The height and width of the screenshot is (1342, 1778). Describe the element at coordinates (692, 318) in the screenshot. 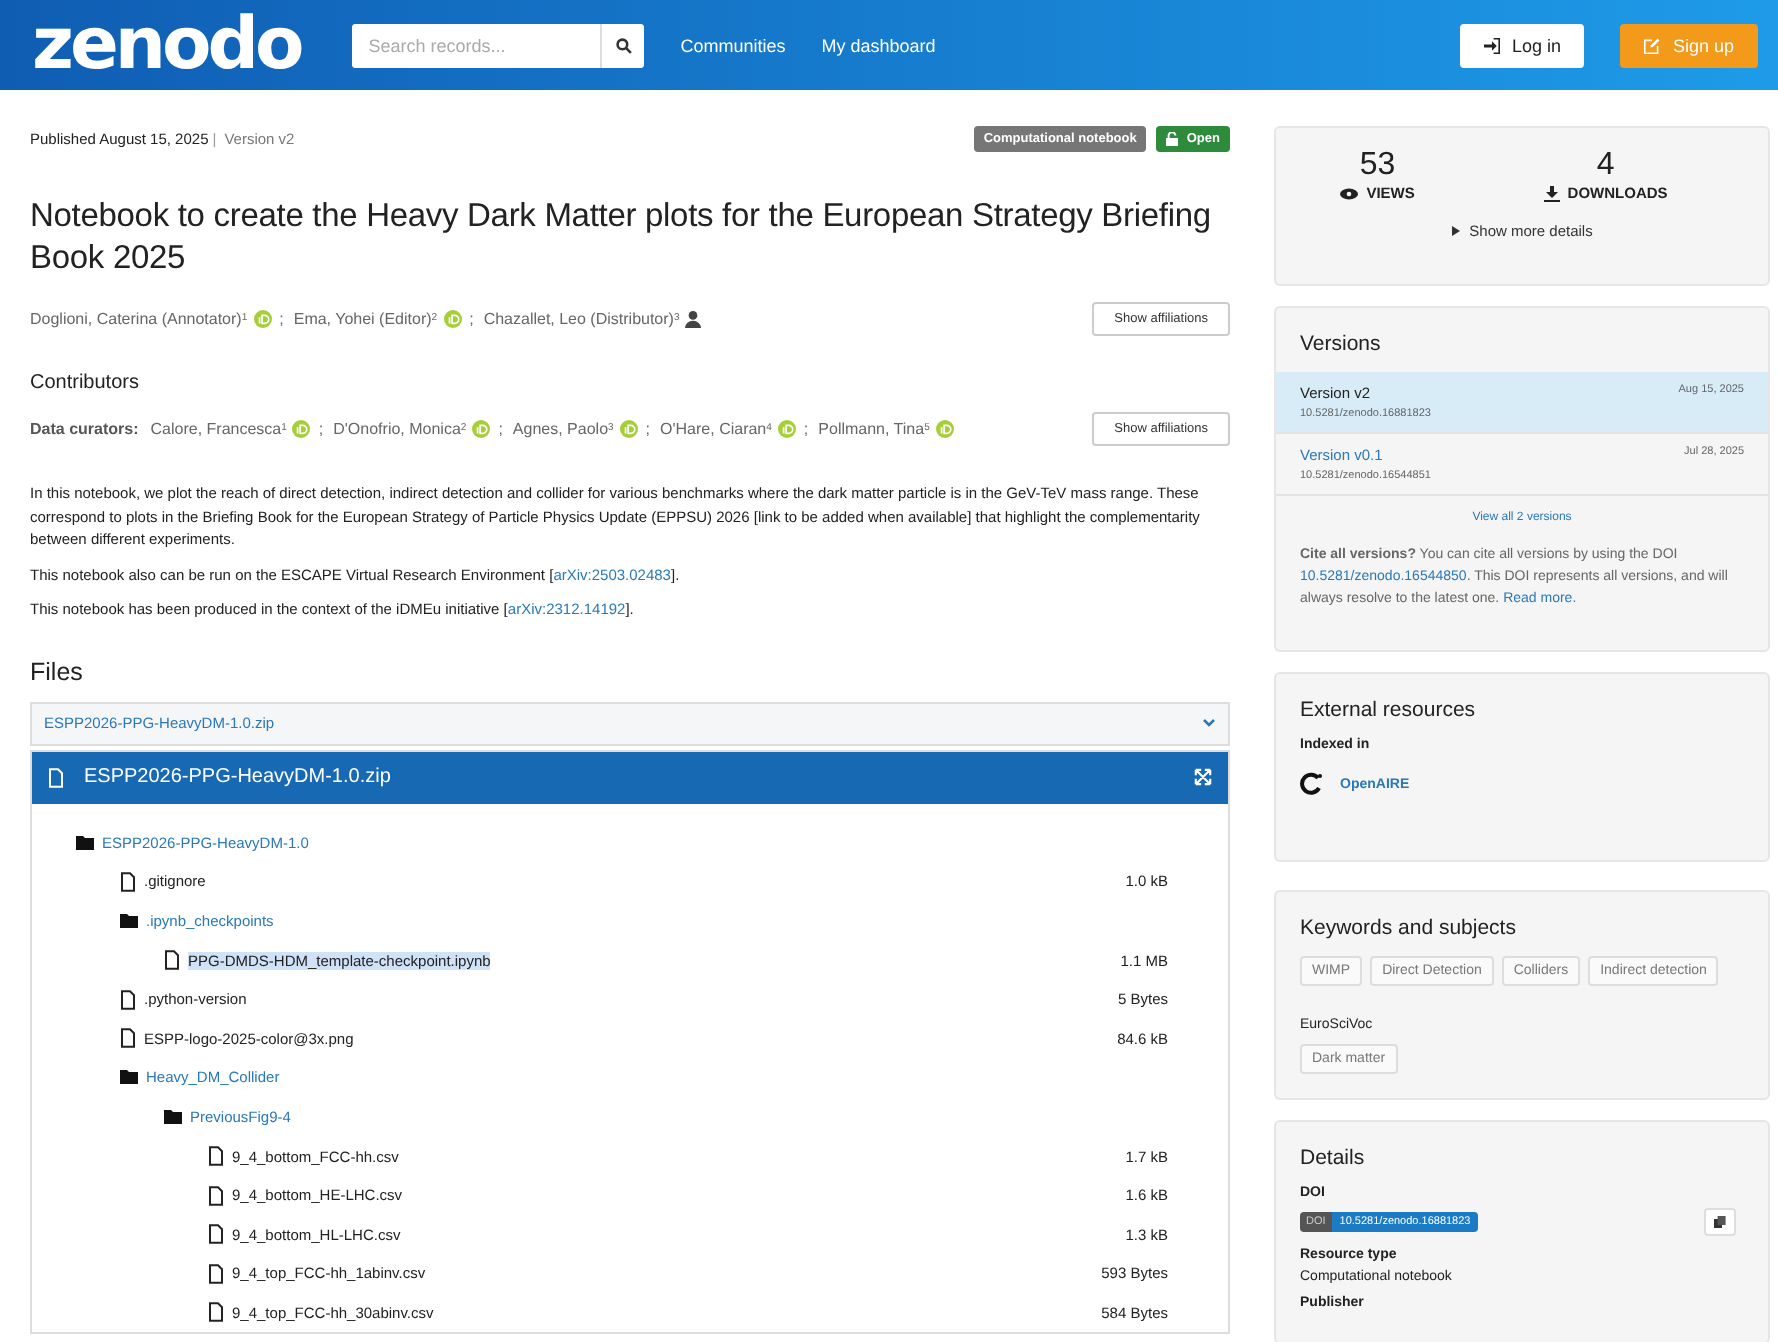

I see `person-icon` at that location.